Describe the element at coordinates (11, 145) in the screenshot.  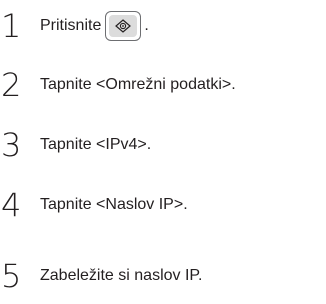
I see `step-number: 3` at that location.